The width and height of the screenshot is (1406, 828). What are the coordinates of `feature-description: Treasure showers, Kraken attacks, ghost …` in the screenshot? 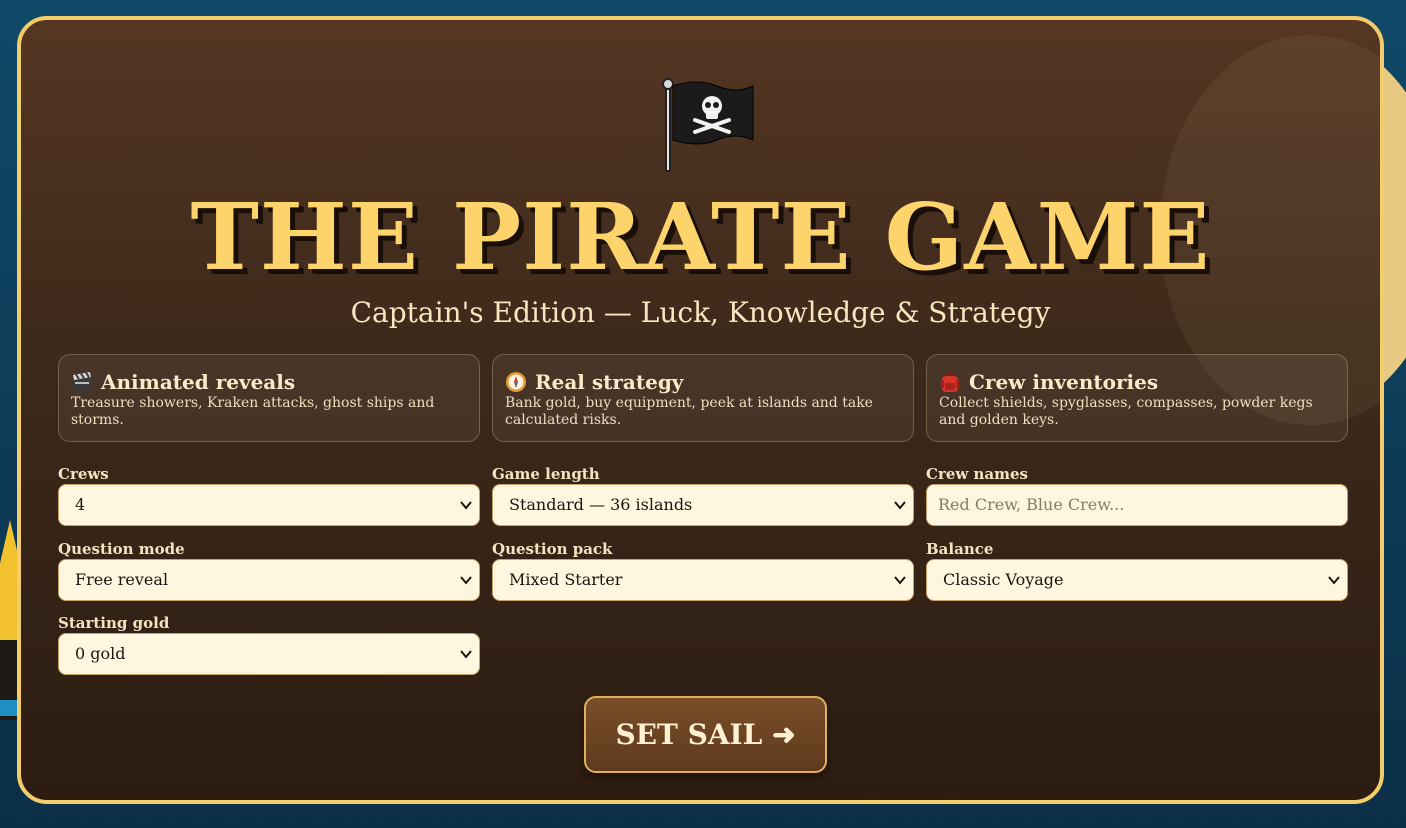 It's located at (253, 411).